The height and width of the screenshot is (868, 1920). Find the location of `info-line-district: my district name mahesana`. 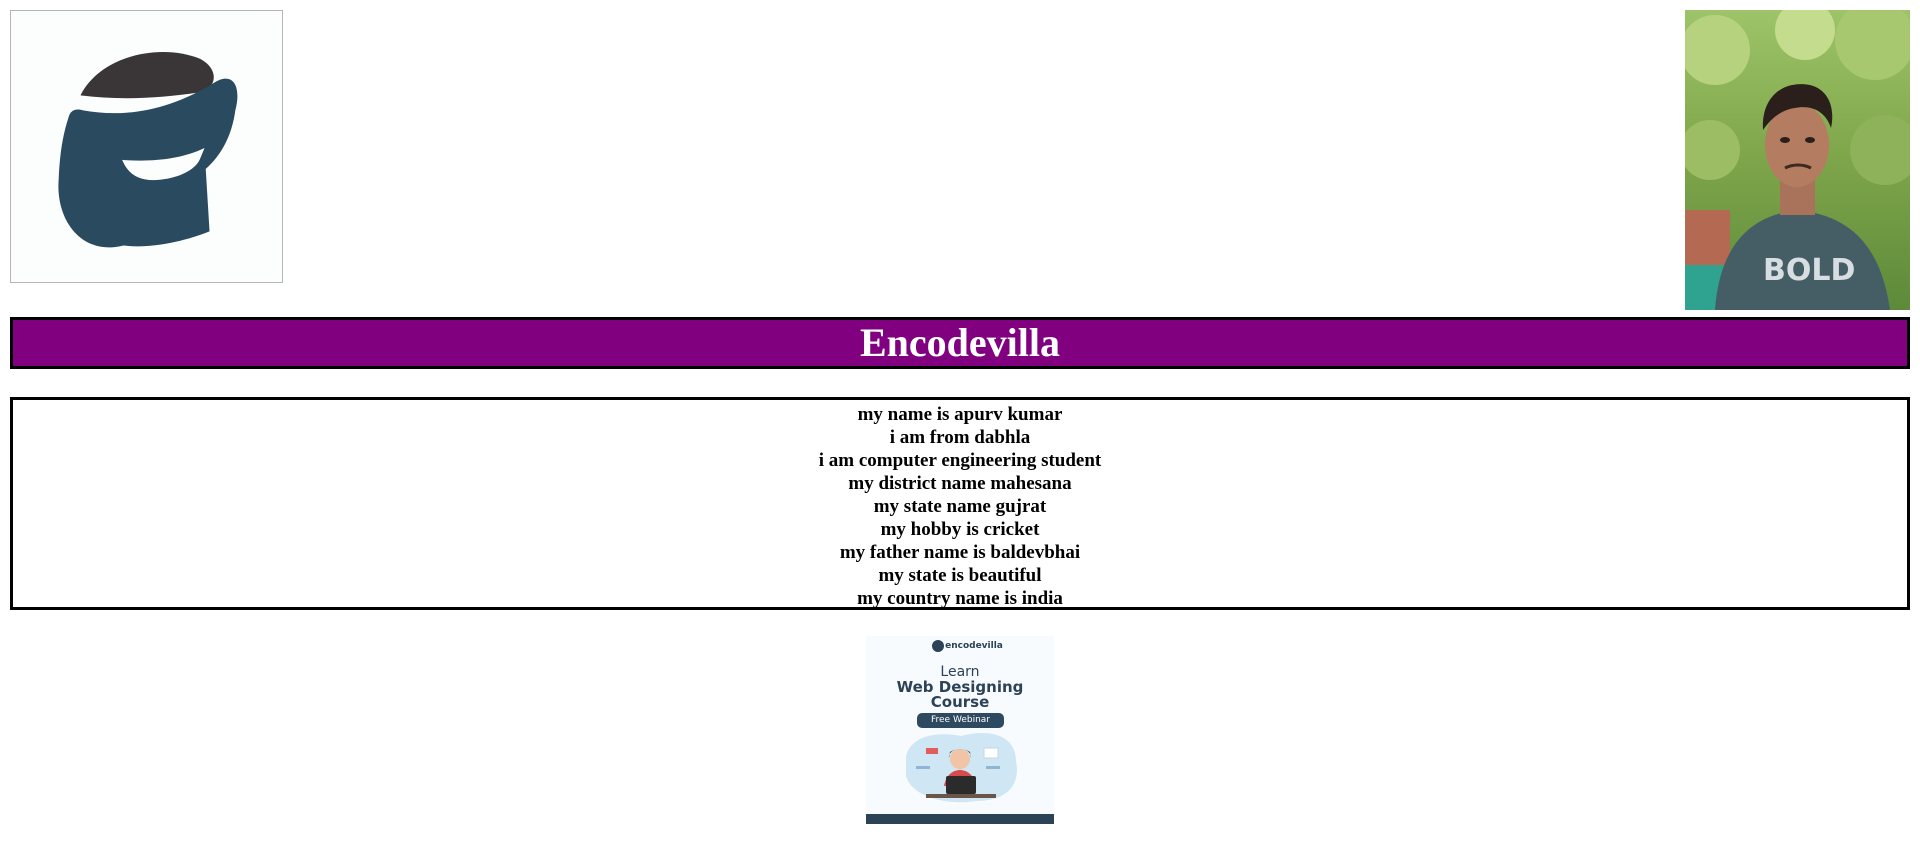

info-line-district: my district name mahesana is located at coordinates (960, 483).